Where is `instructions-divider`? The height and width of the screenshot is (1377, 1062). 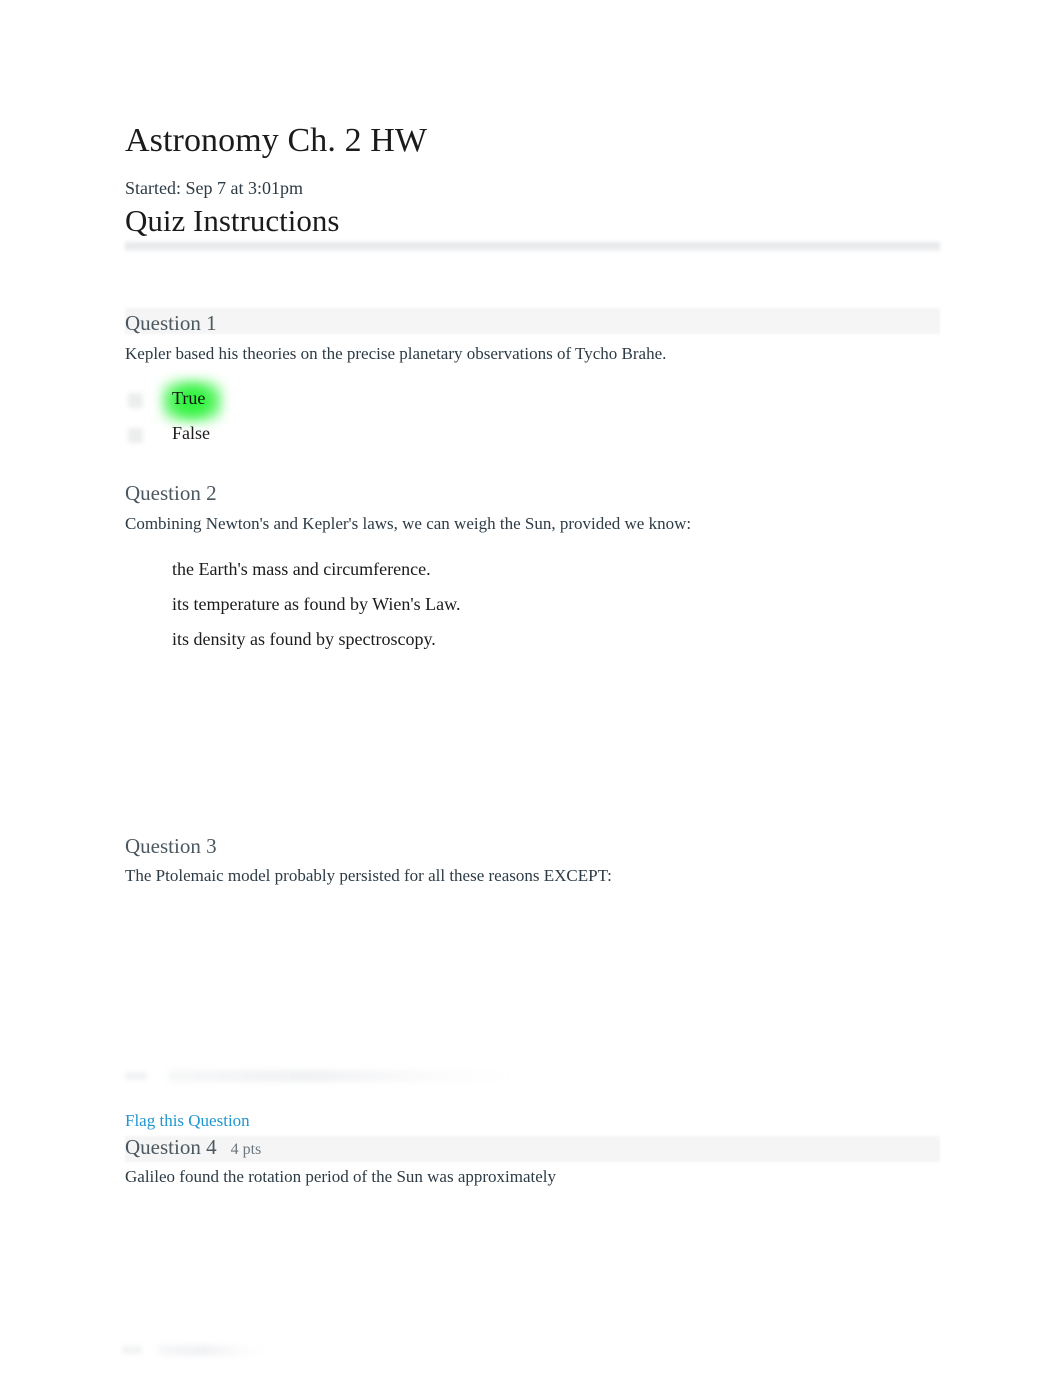
instructions-divider is located at coordinates (532, 246).